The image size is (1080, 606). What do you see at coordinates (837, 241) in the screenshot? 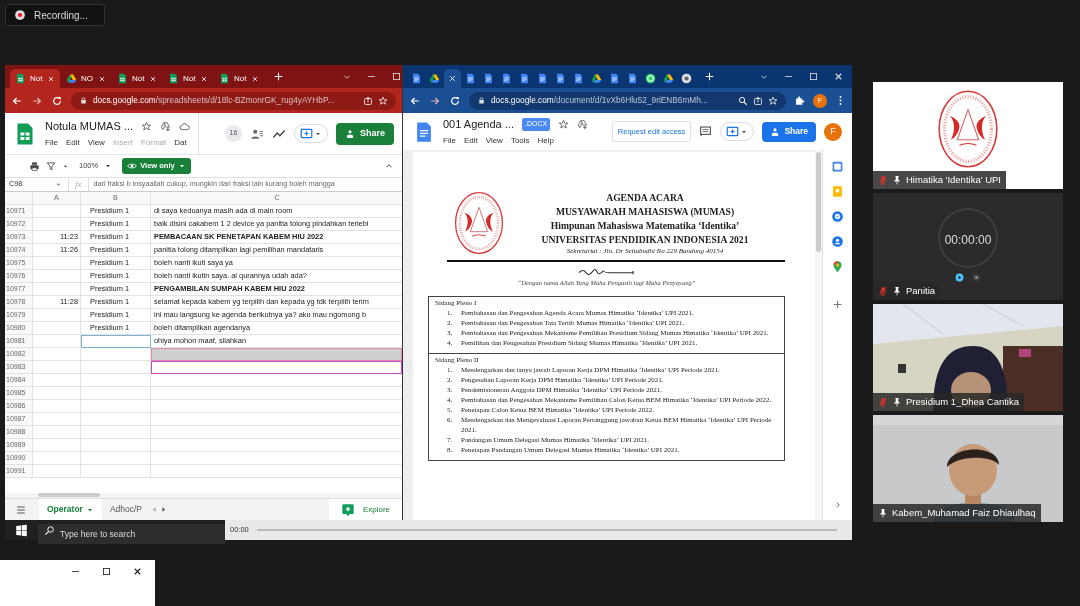
I see `contacts-icon` at bounding box center [837, 241].